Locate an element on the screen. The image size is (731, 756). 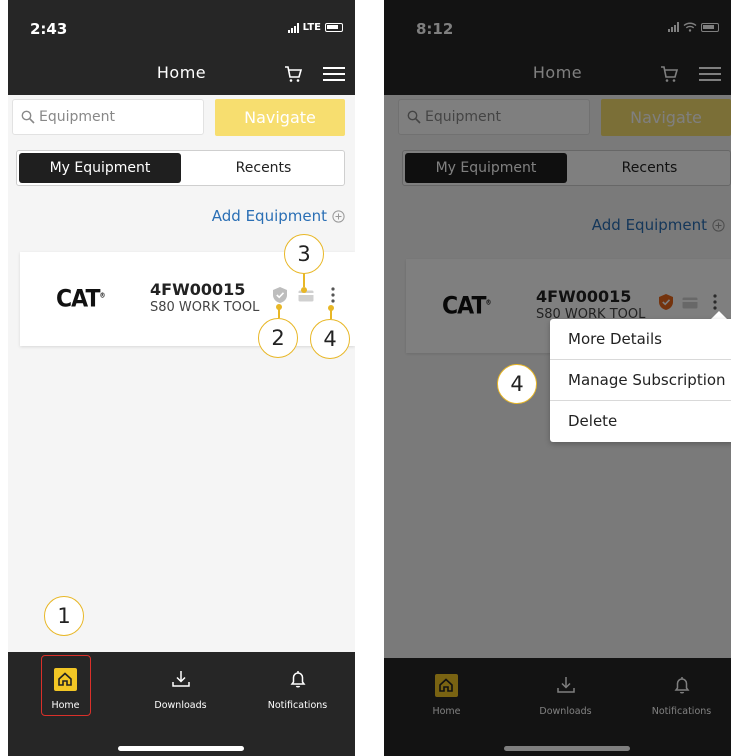
download-icon is located at coordinates (181, 679).